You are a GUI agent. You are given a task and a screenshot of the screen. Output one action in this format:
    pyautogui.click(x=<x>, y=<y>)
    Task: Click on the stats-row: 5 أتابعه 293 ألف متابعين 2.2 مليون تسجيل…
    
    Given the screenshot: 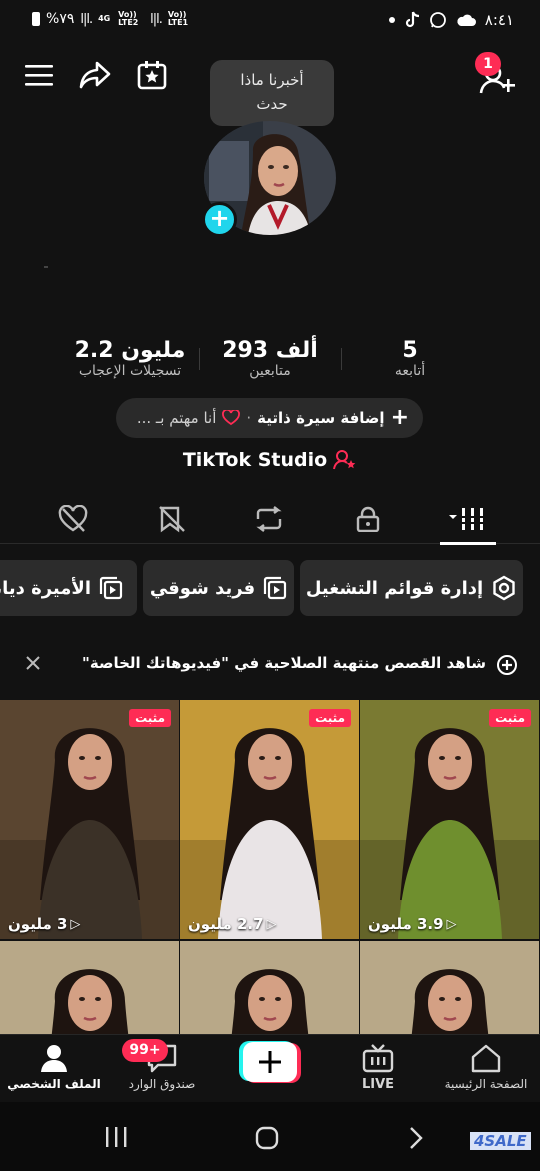 What is the action you would take?
    pyautogui.click(x=270, y=363)
    